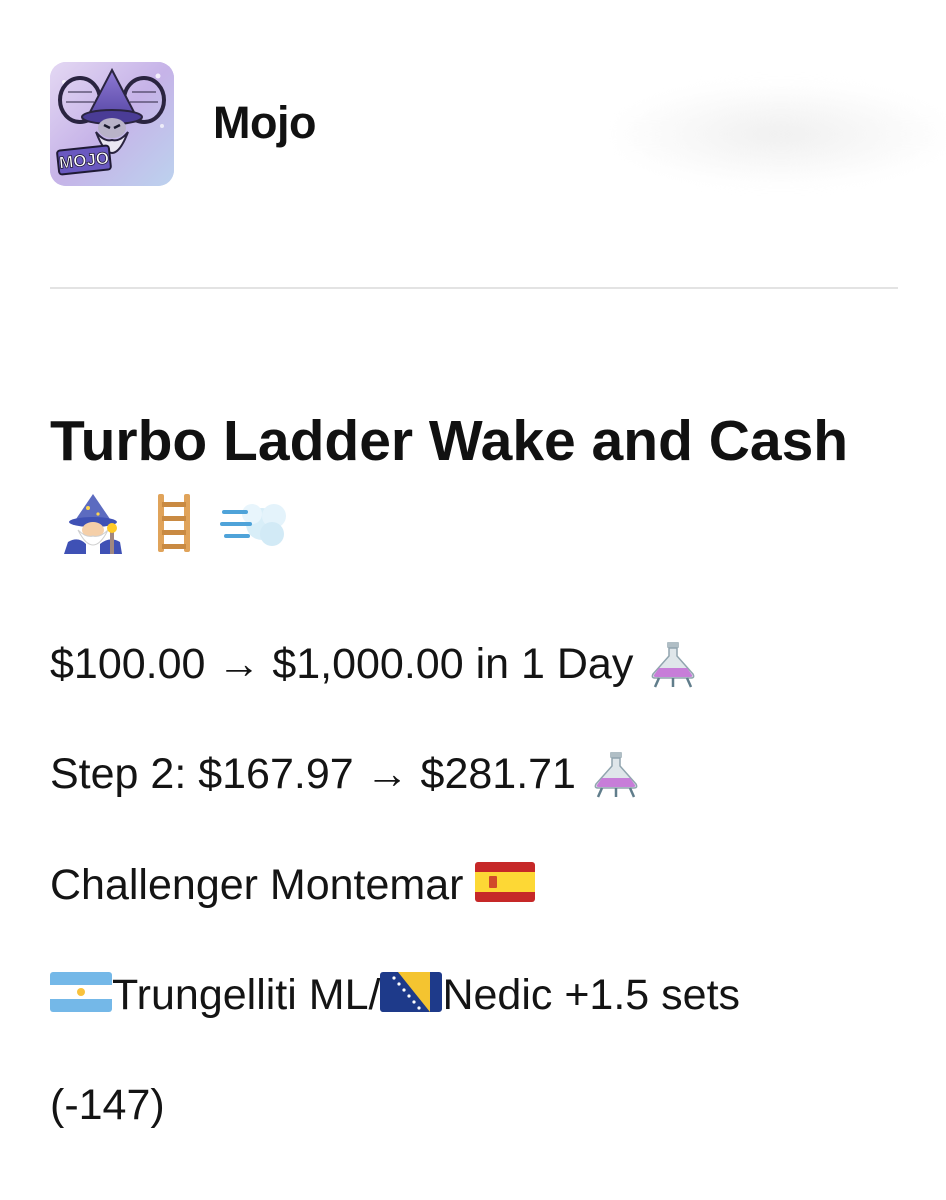 Image resolution: width=946 pixels, height=1200 pixels. I want to click on pick-player2: Nedic +1.5 sets, so click(591, 995).